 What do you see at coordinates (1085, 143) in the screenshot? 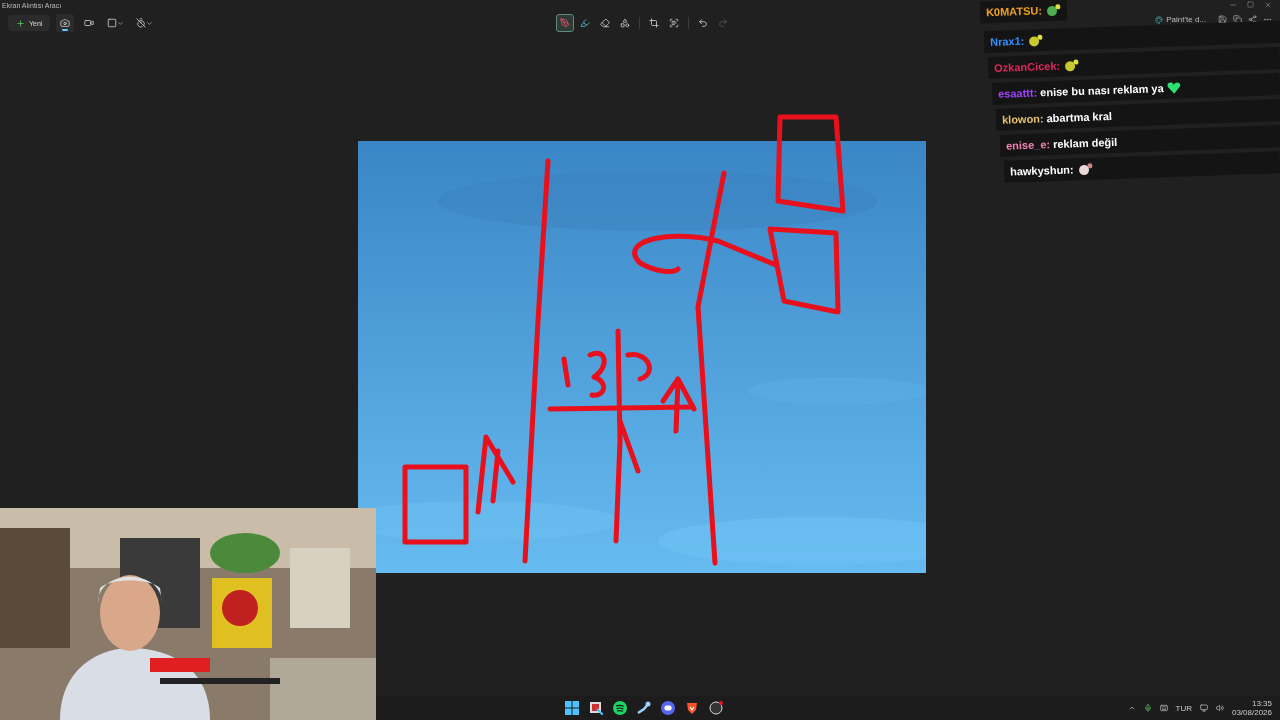
I see `chat-text: reklam değil` at bounding box center [1085, 143].